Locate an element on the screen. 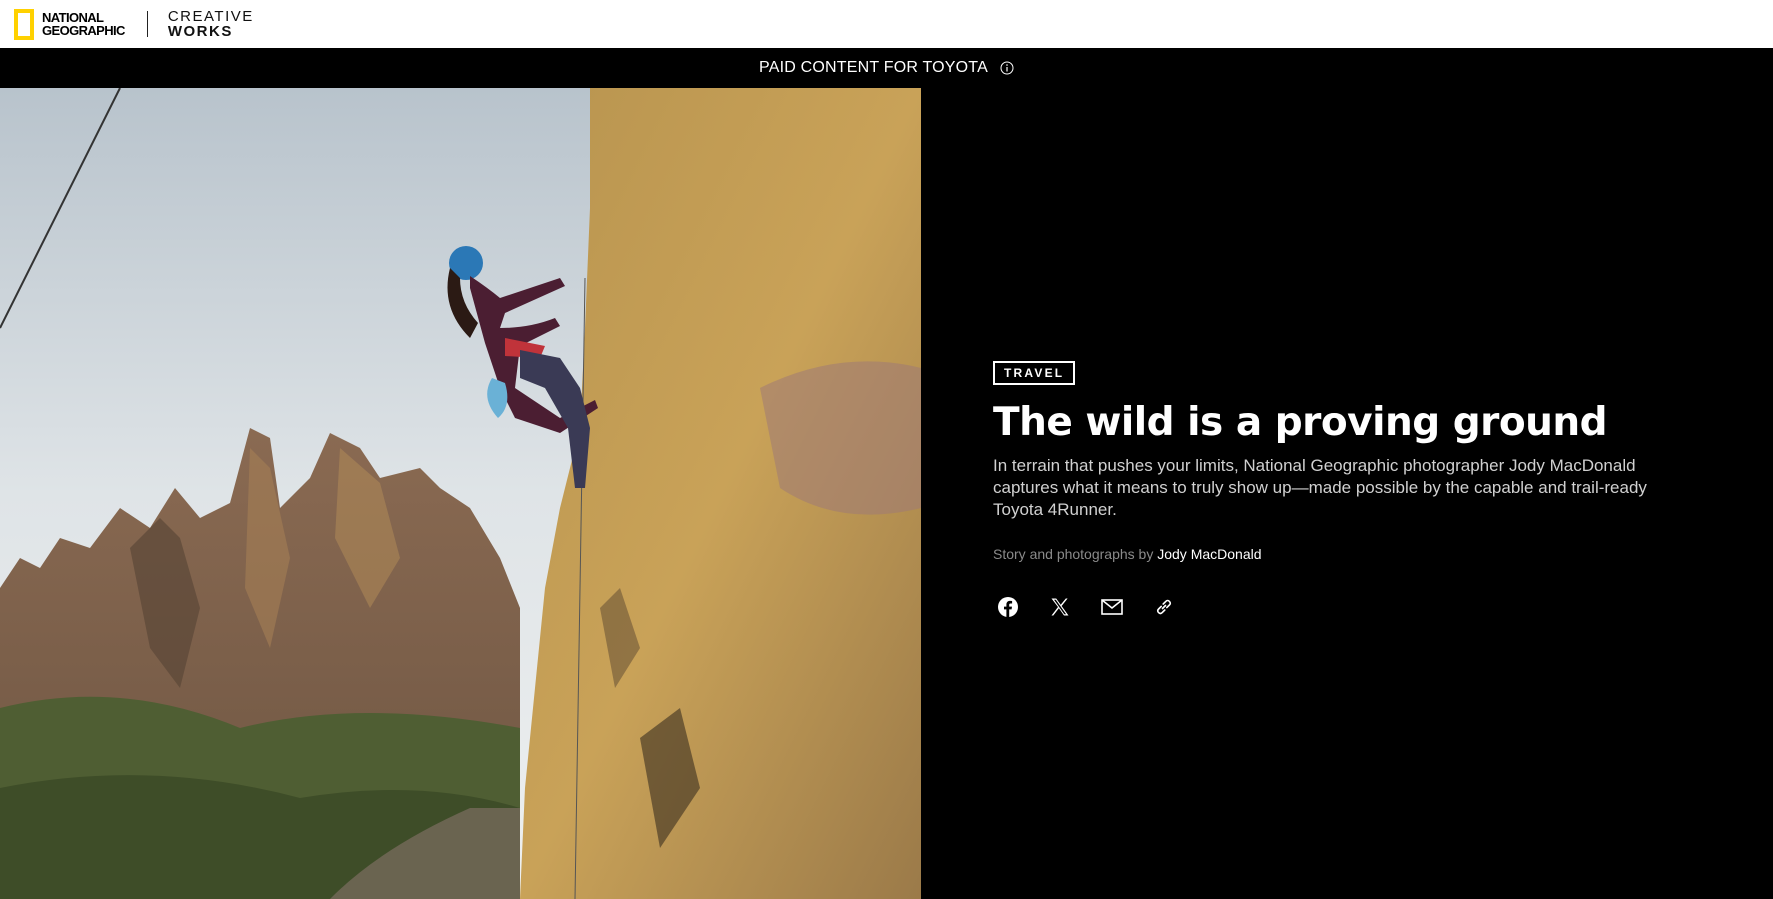 This screenshot has height=899, width=1773. paid-content-bar: PAID CONTENT FOR TOYOTA is located at coordinates (886, 68).